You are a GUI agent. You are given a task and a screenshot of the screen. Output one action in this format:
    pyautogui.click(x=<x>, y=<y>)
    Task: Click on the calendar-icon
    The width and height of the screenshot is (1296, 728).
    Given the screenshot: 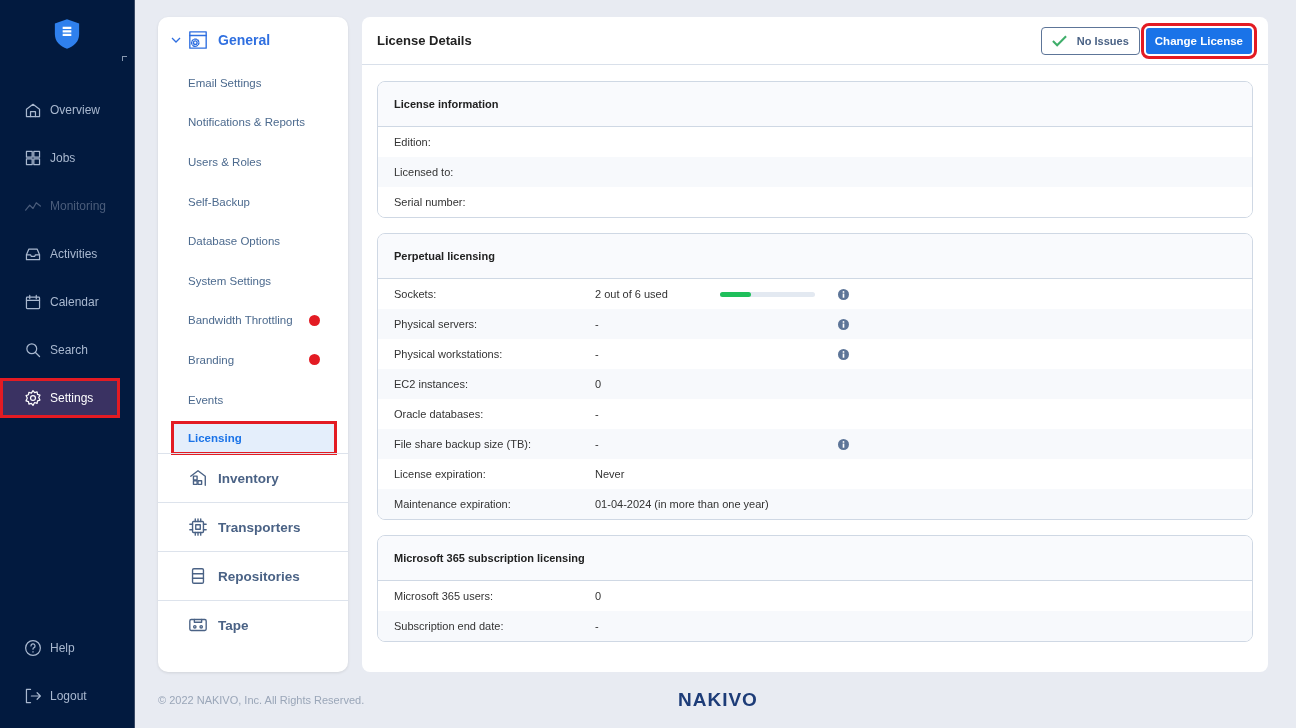 What is the action you would take?
    pyautogui.click(x=33, y=302)
    